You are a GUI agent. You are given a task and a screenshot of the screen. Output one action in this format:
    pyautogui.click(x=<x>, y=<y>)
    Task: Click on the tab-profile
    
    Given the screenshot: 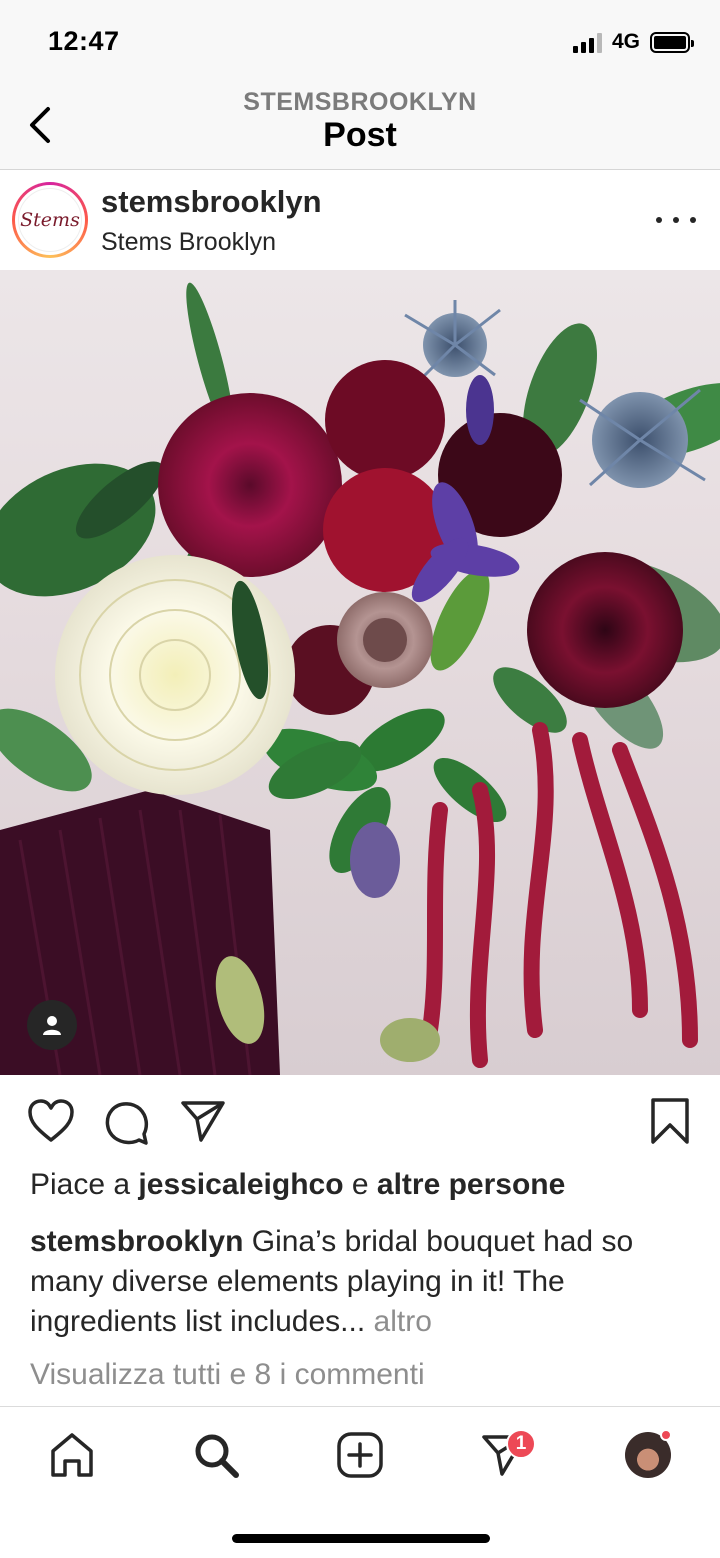 What is the action you would take?
    pyautogui.click(x=648, y=1455)
    